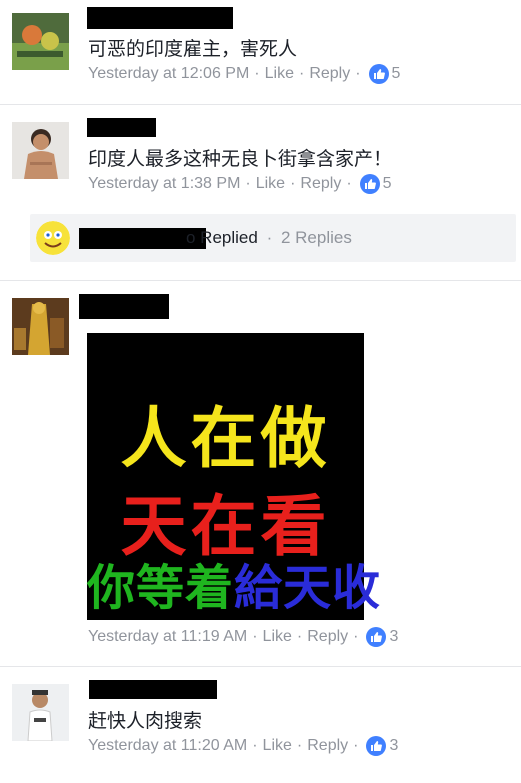 The width and height of the screenshot is (521, 783). I want to click on comment-timestamp: Yesterday at 11:20 AM, so click(167, 746).